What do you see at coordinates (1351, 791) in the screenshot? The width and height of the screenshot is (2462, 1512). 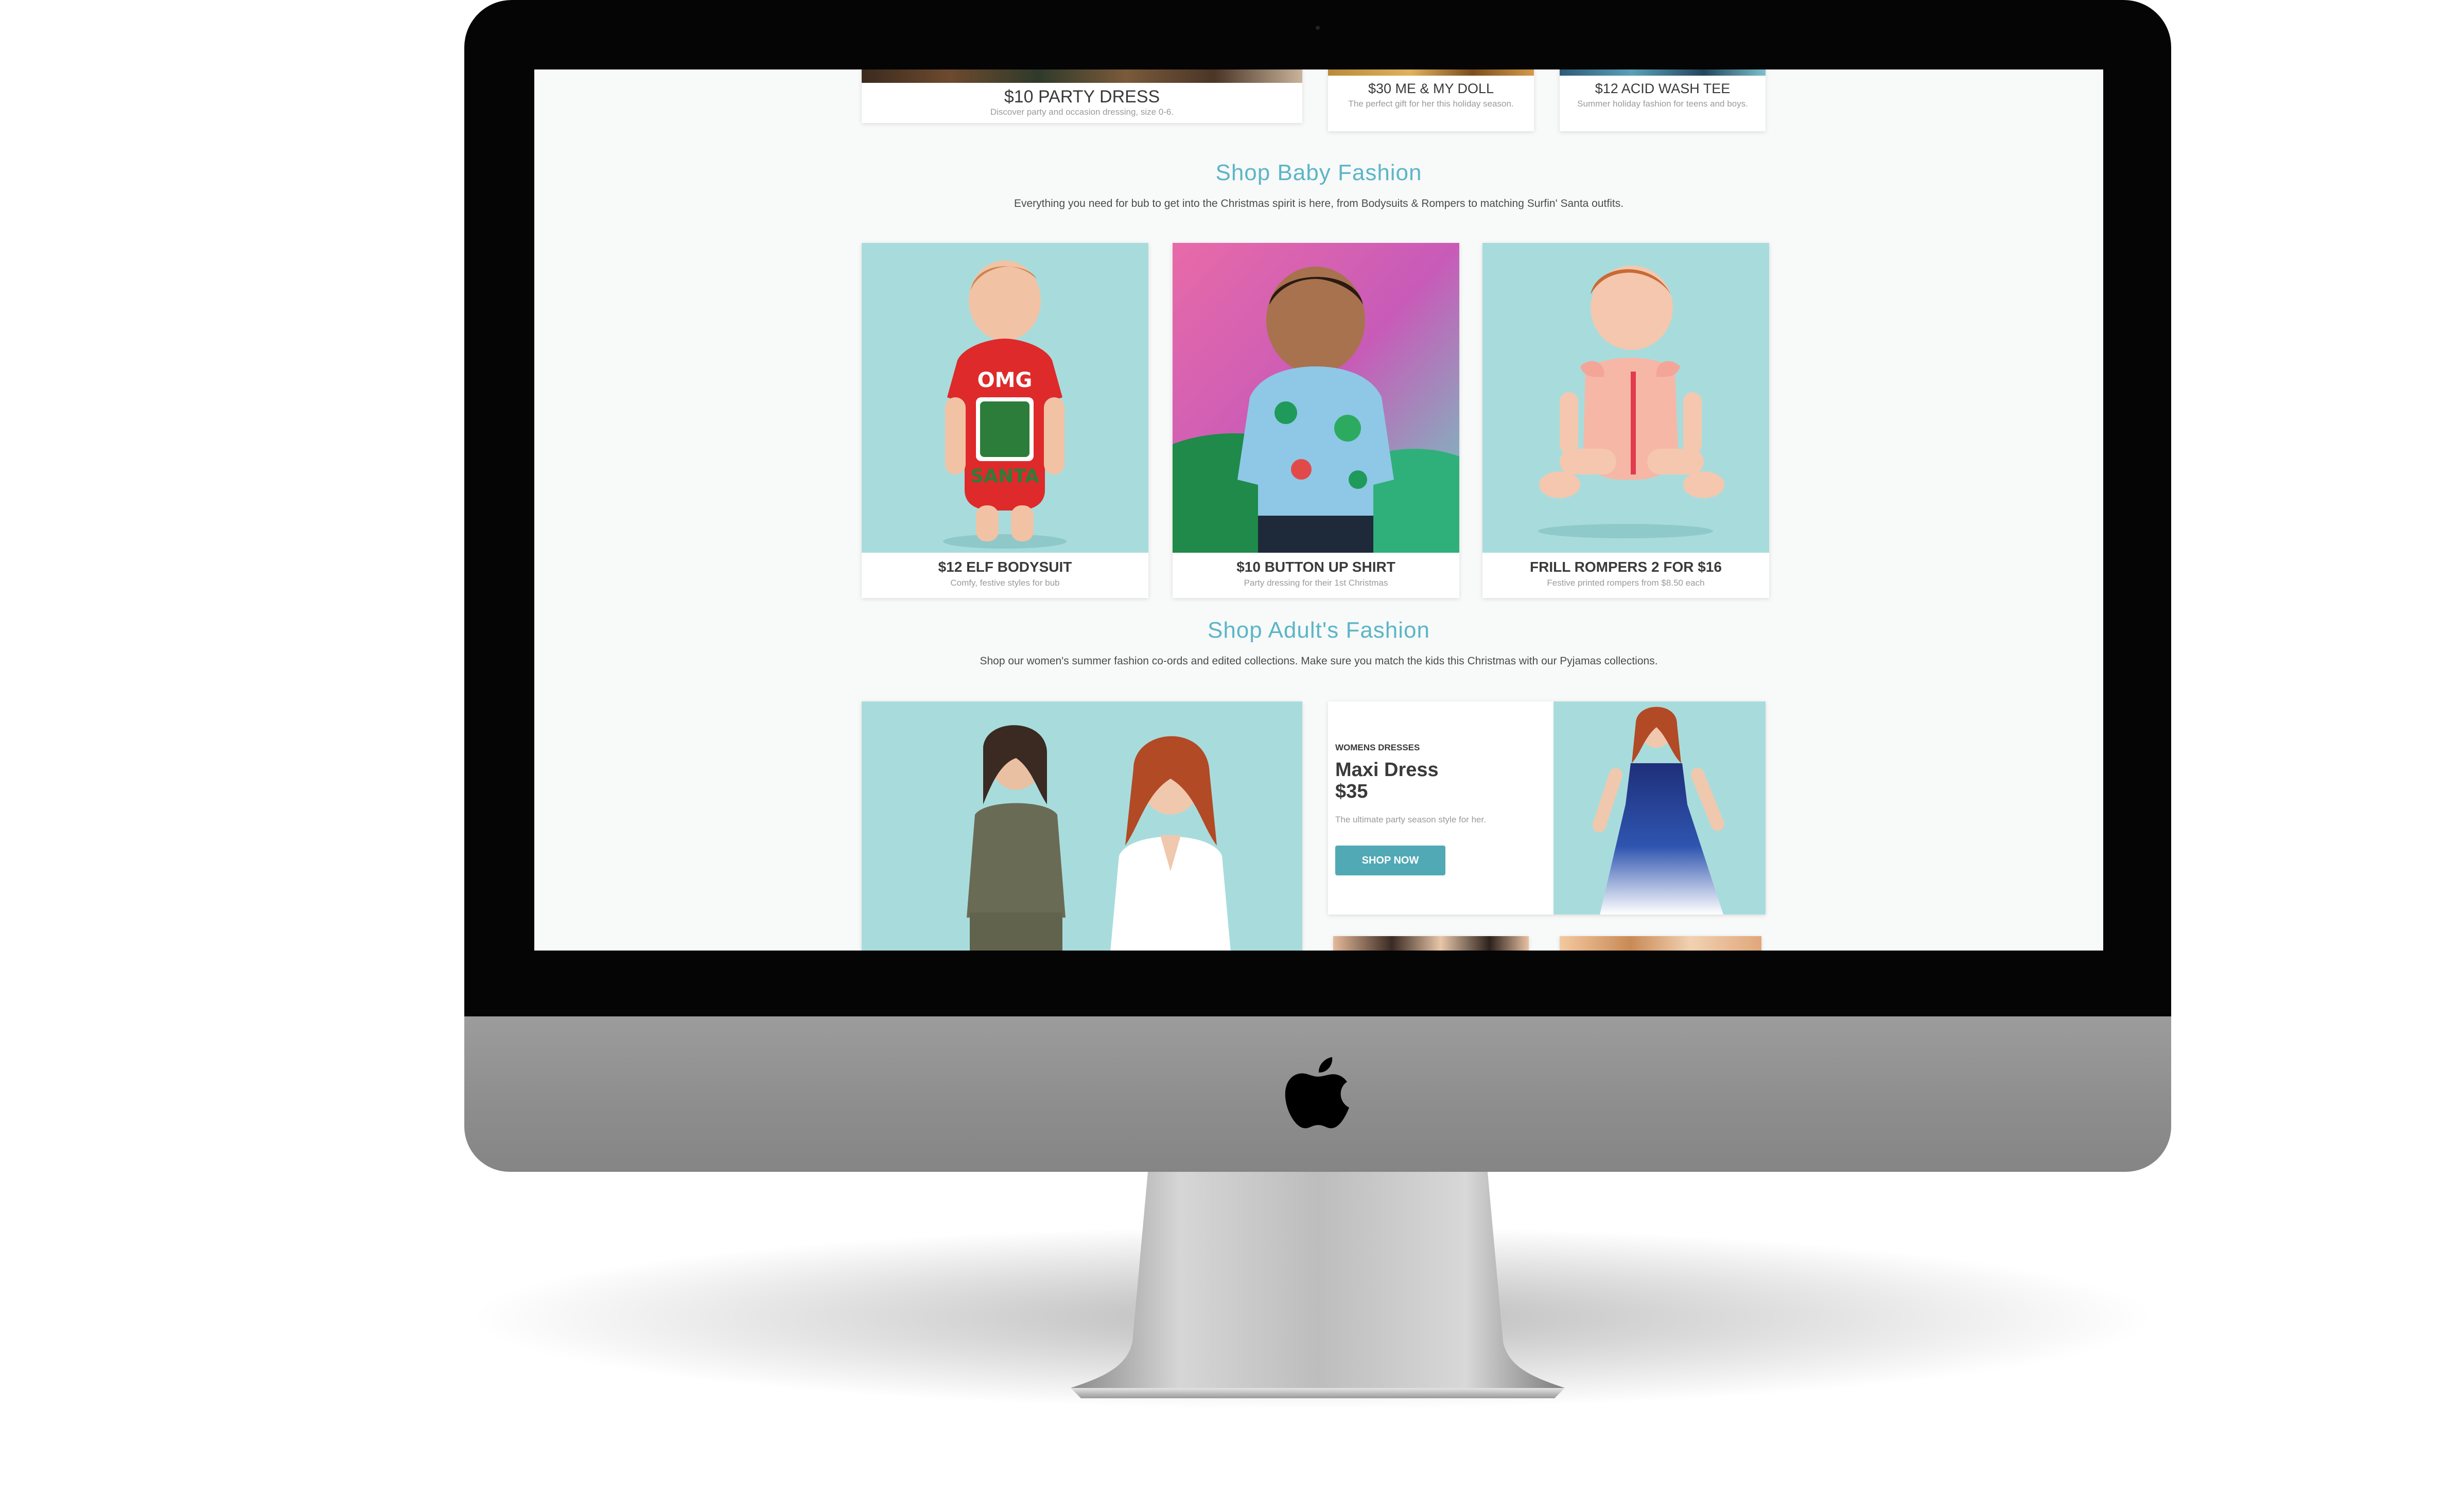 I see `promo-title-line2: $35` at bounding box center [1351, 791].